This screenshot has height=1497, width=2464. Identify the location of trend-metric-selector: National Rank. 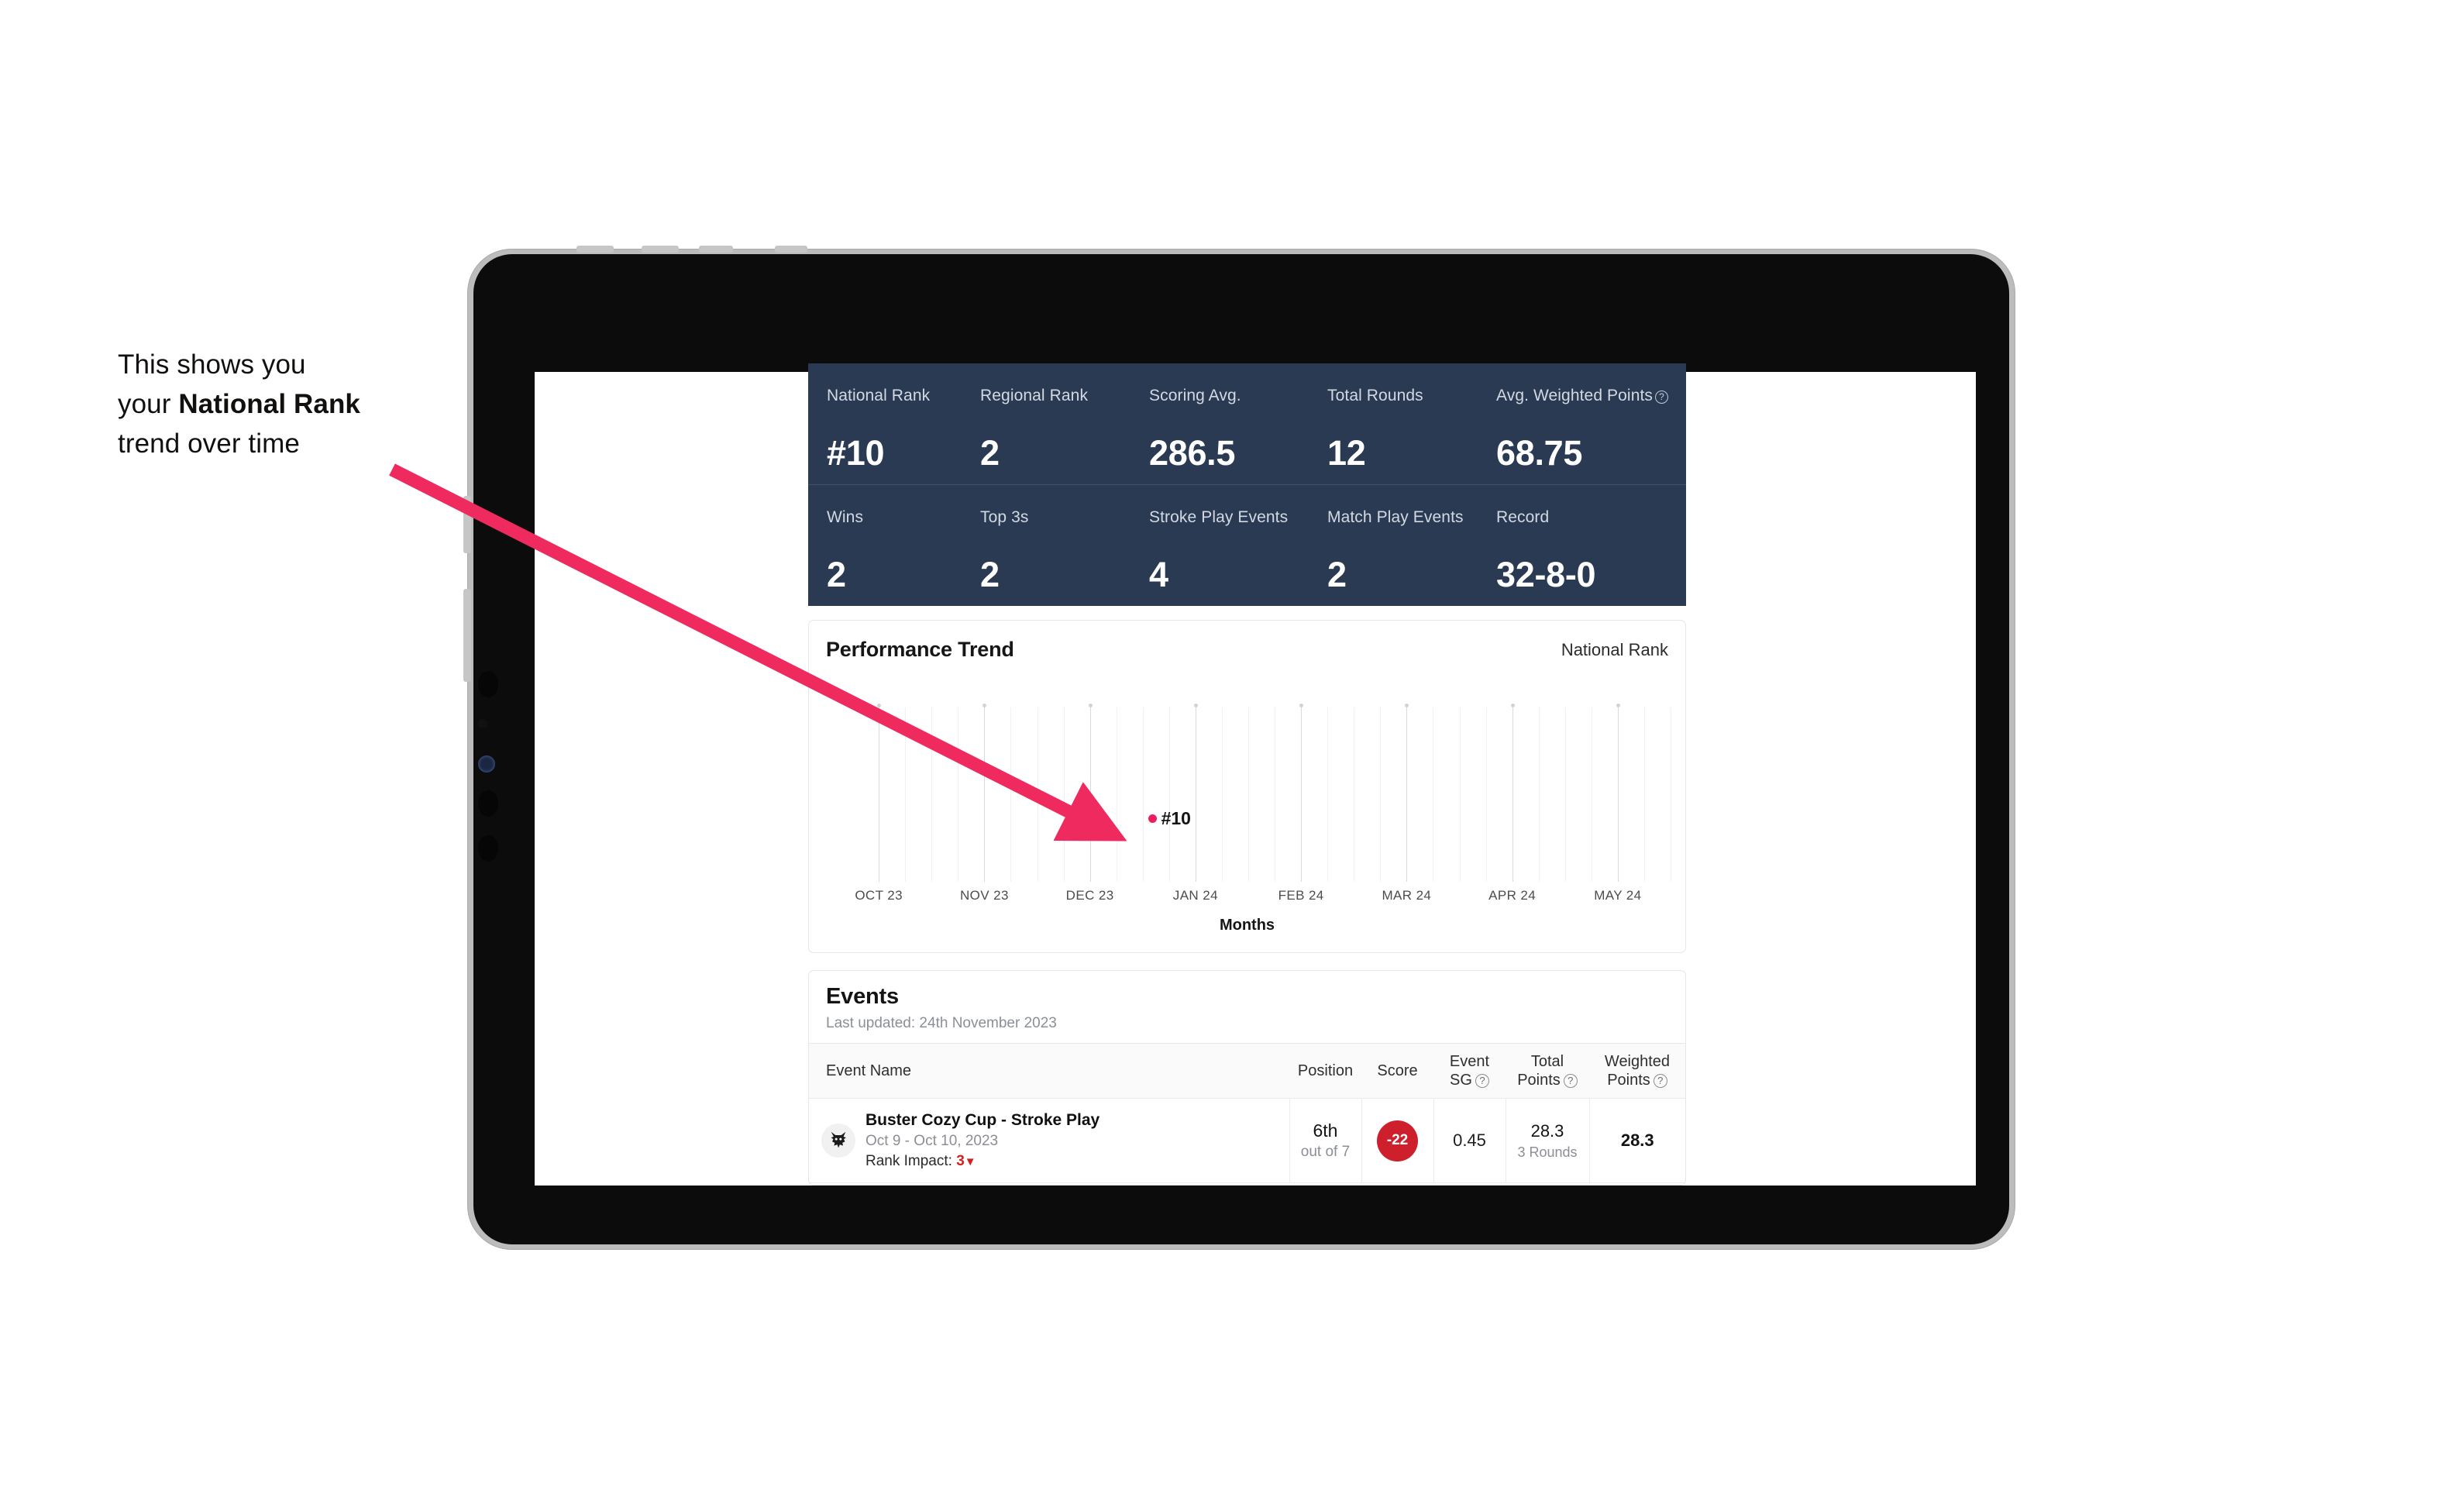
(1614, 650).